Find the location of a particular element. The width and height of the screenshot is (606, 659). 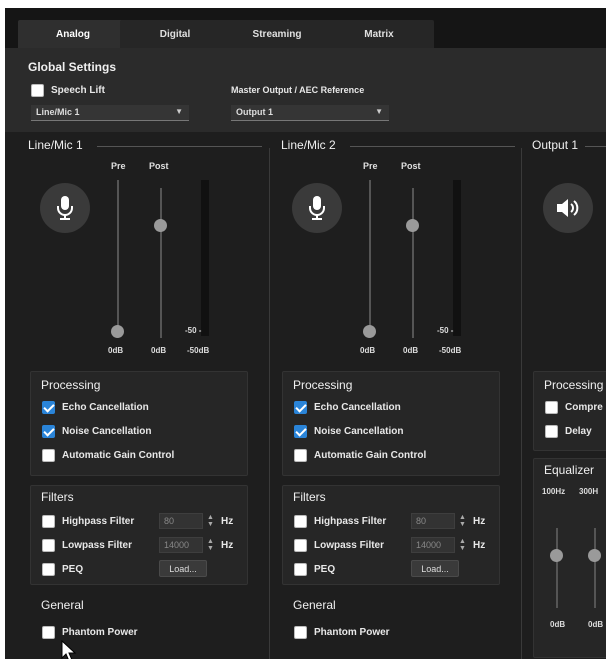

speaker-icon is located at coordinates (568, 208).